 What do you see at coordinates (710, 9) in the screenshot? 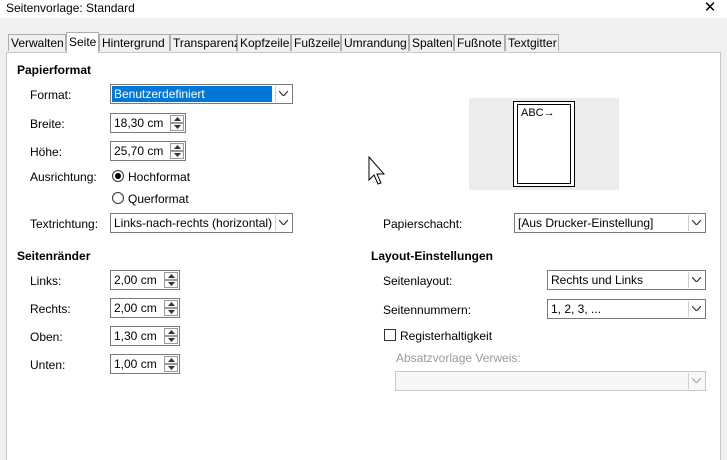
I see `close-icon: ✕` at bounding box center [710, 9].